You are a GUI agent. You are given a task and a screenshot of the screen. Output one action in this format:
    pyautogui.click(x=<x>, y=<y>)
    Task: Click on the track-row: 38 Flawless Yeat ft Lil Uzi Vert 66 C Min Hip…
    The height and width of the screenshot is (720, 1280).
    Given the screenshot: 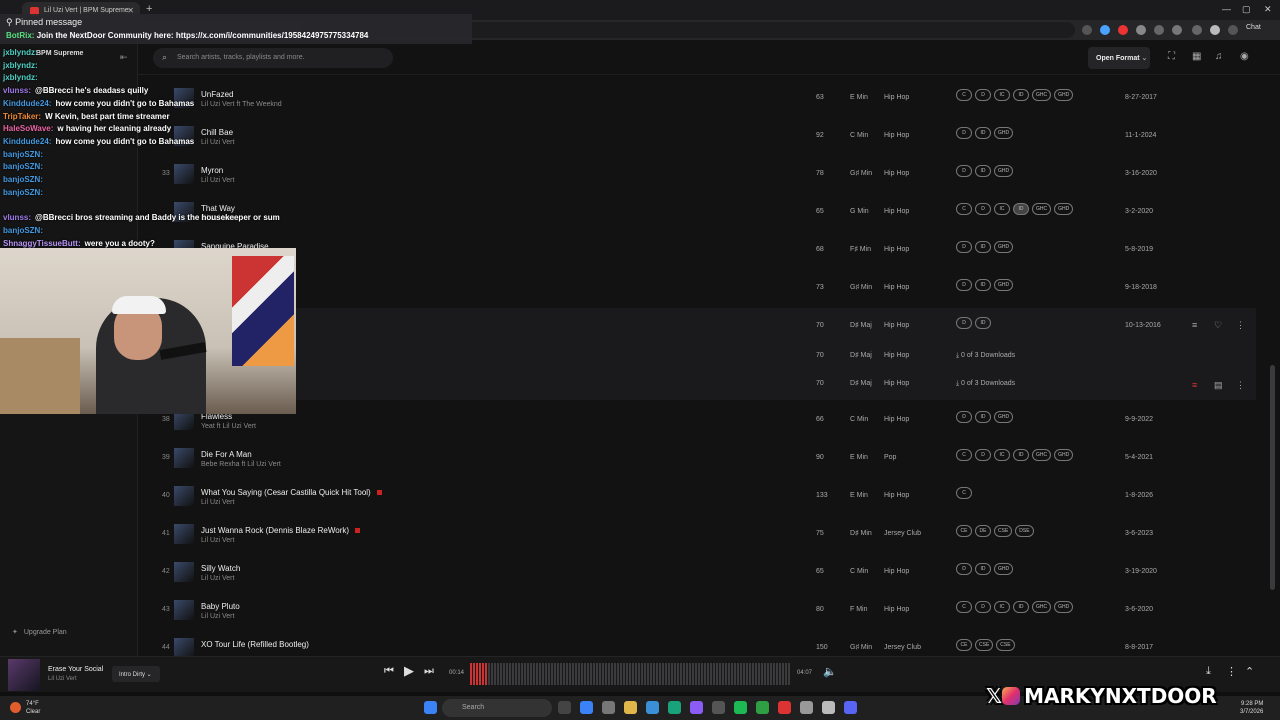 What is the action you would take?
    pyautogui.click(x=697, y=421)
    